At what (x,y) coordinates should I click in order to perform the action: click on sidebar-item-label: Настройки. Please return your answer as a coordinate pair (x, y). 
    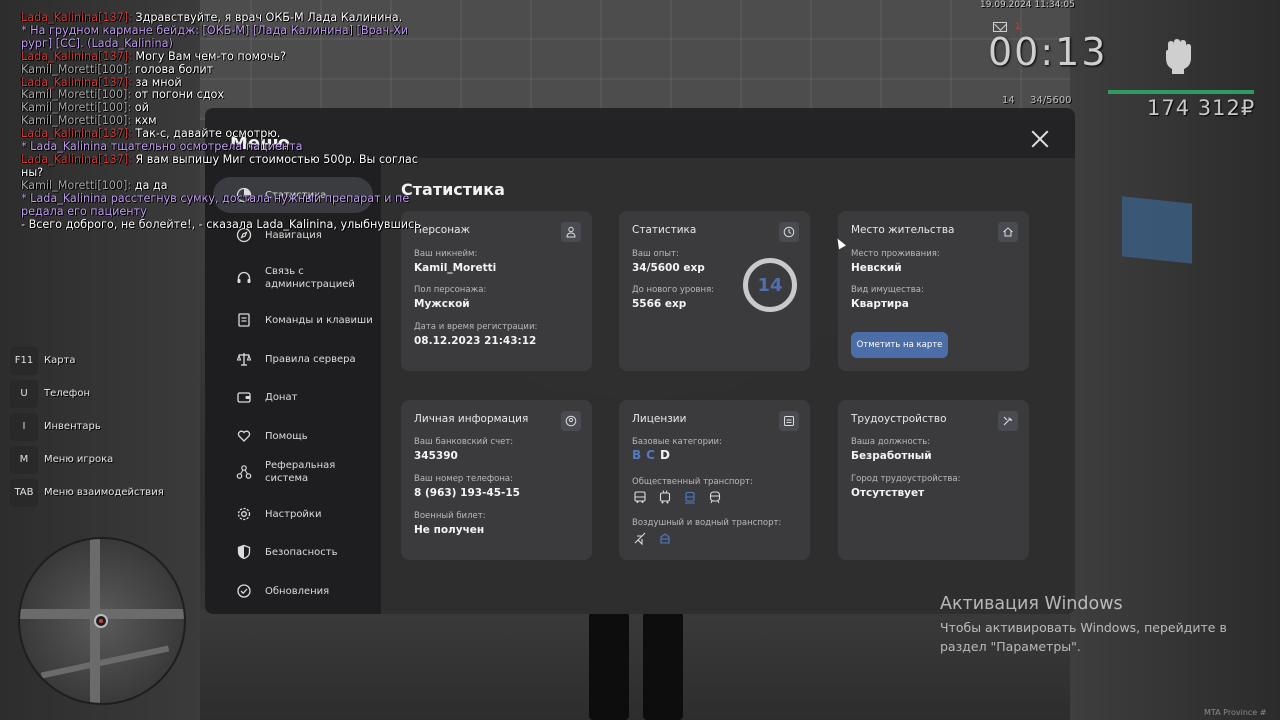
    Looking at the image, I should click on (293, 514).